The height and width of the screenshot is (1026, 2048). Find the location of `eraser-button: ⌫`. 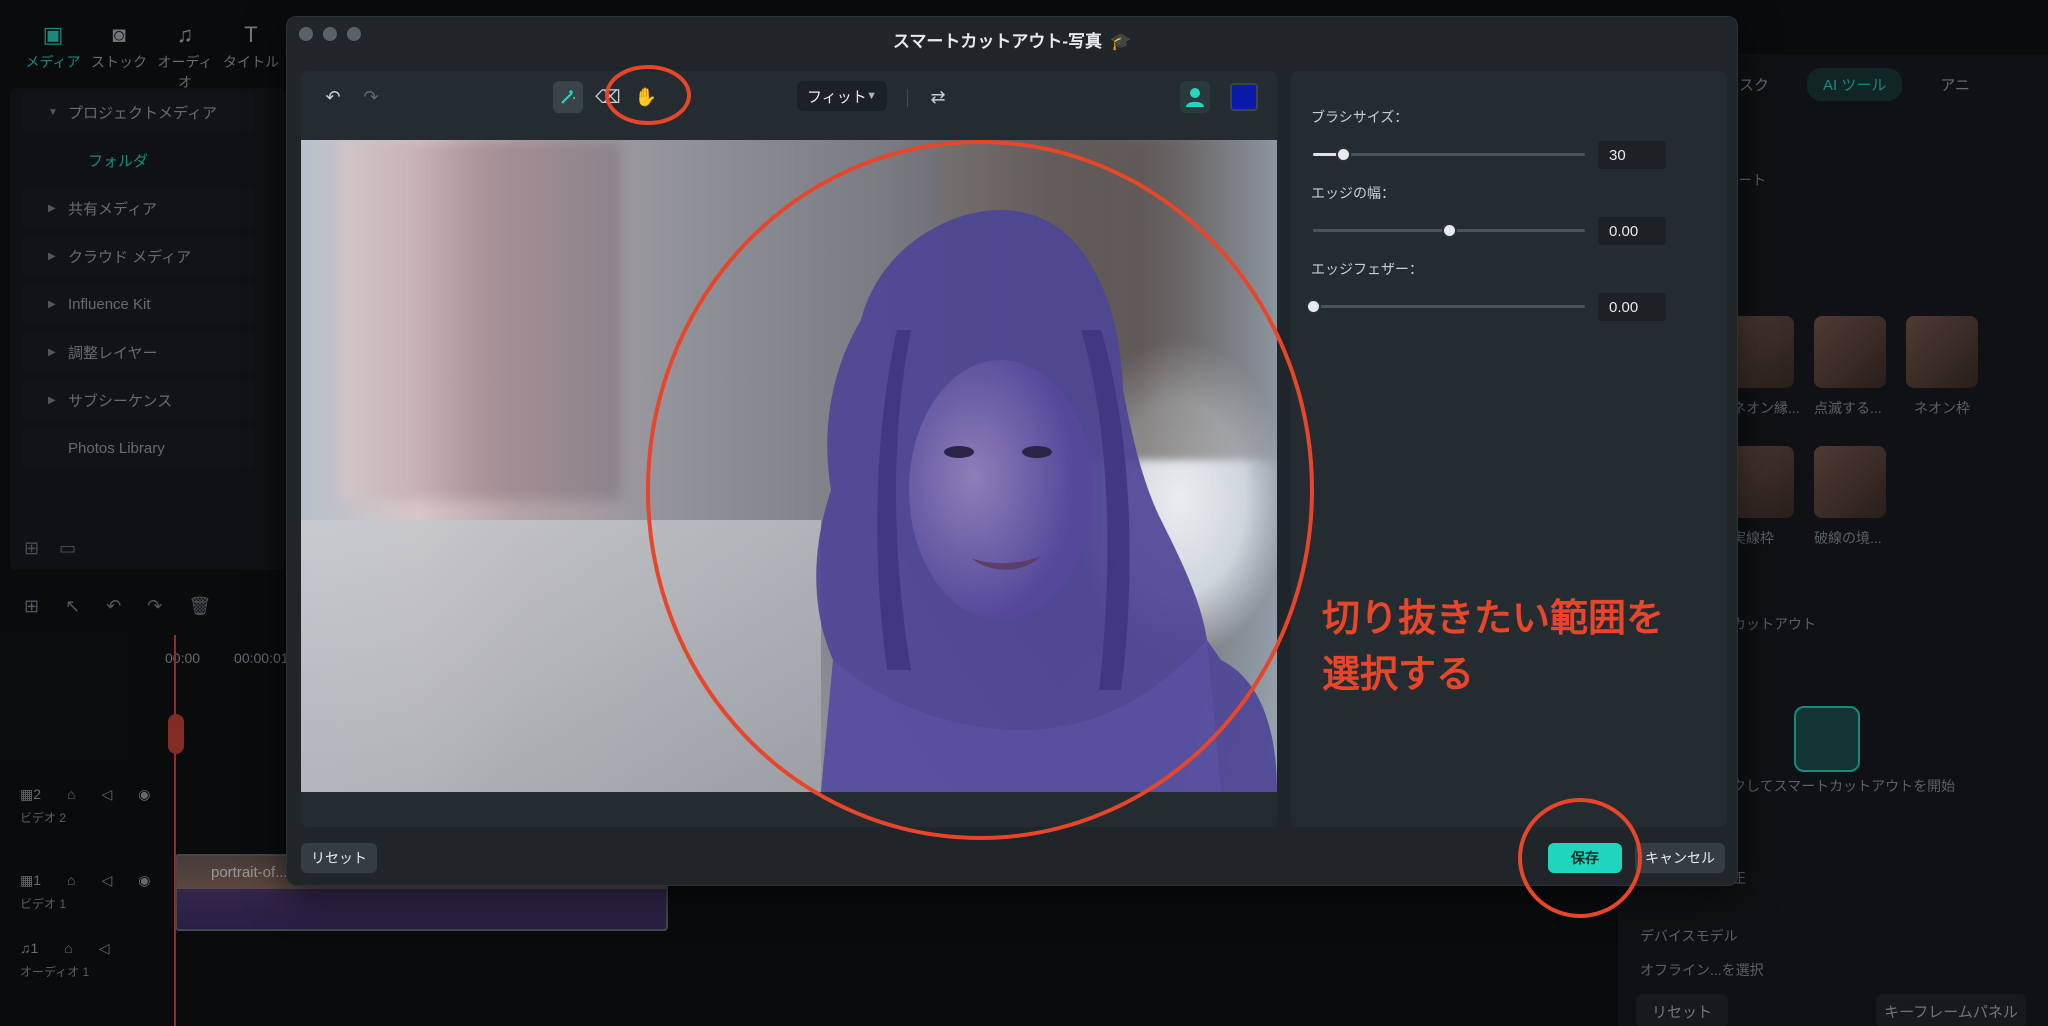

eraser-button: ⌫ is located at coordinates (608, 97).